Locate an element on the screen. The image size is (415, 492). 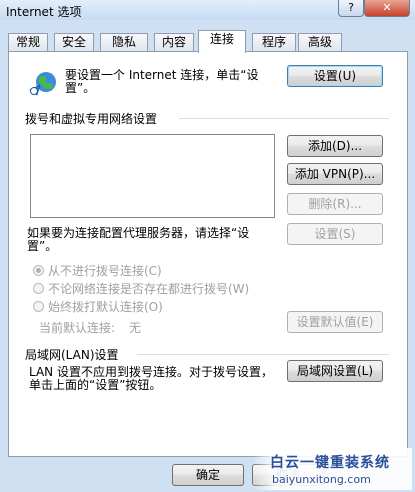
radio-dial-whenever: 不论网络连接是否存在都进行拨号(W) is located at coordinates (141, 288).